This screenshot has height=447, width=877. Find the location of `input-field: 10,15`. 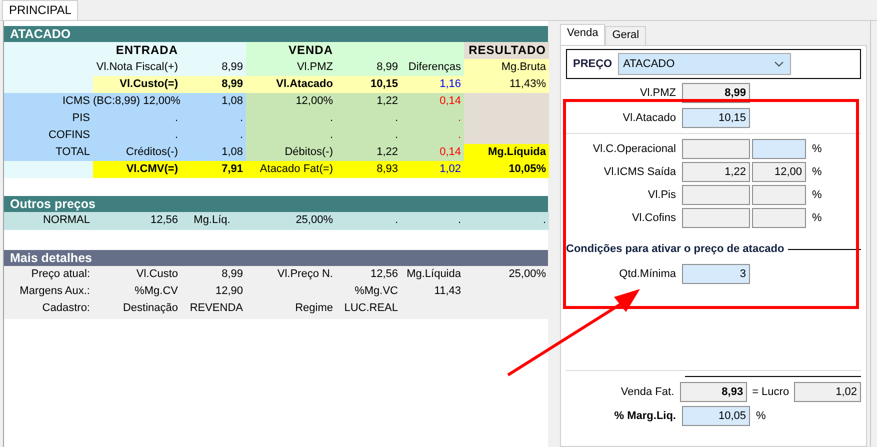

input-field: 10,15 is located at coordinates (716, 118).